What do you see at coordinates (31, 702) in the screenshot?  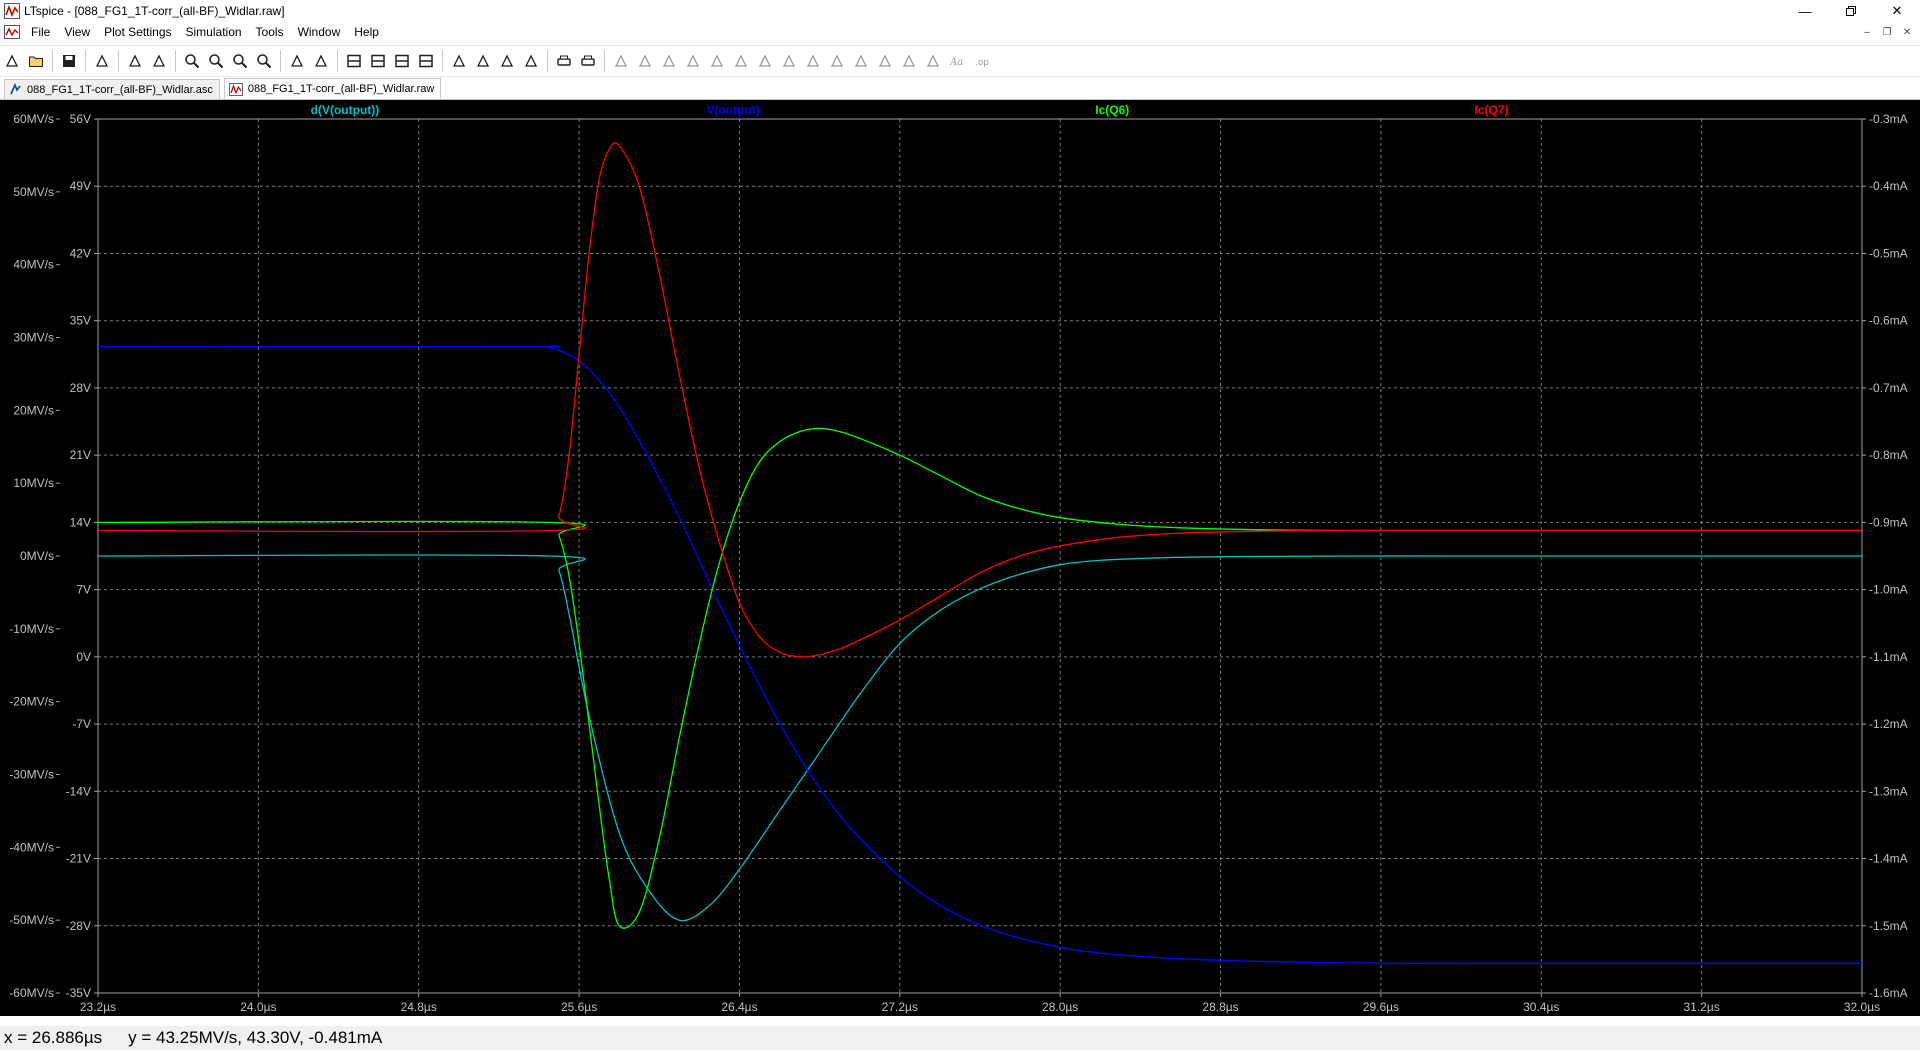 I see `y-tick-label-dv: -20MV/s` at bounding box center [31, 702].